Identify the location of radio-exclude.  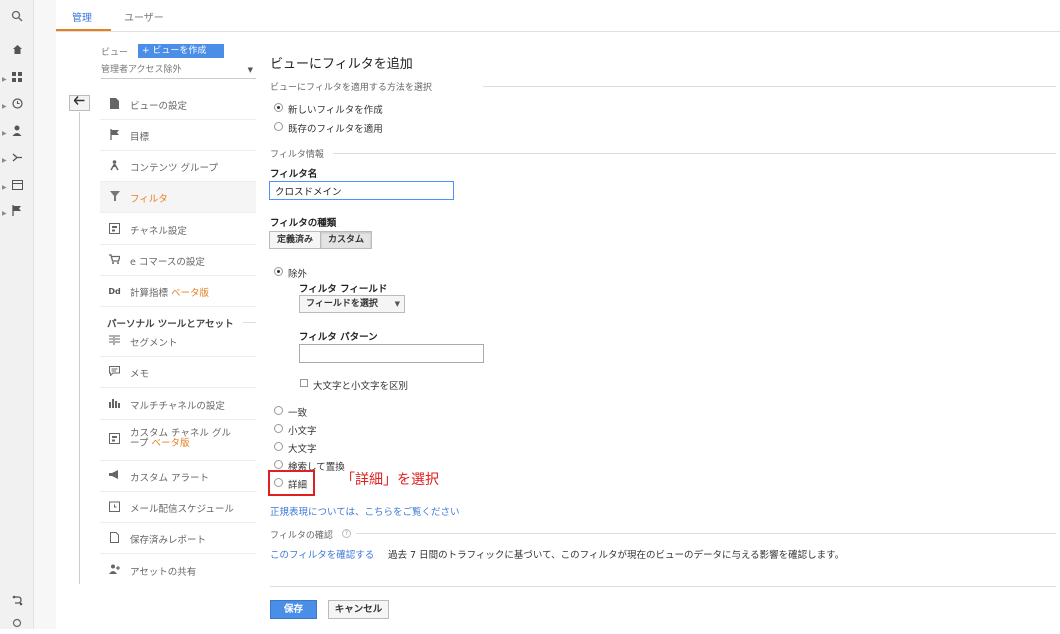
(278, 271).